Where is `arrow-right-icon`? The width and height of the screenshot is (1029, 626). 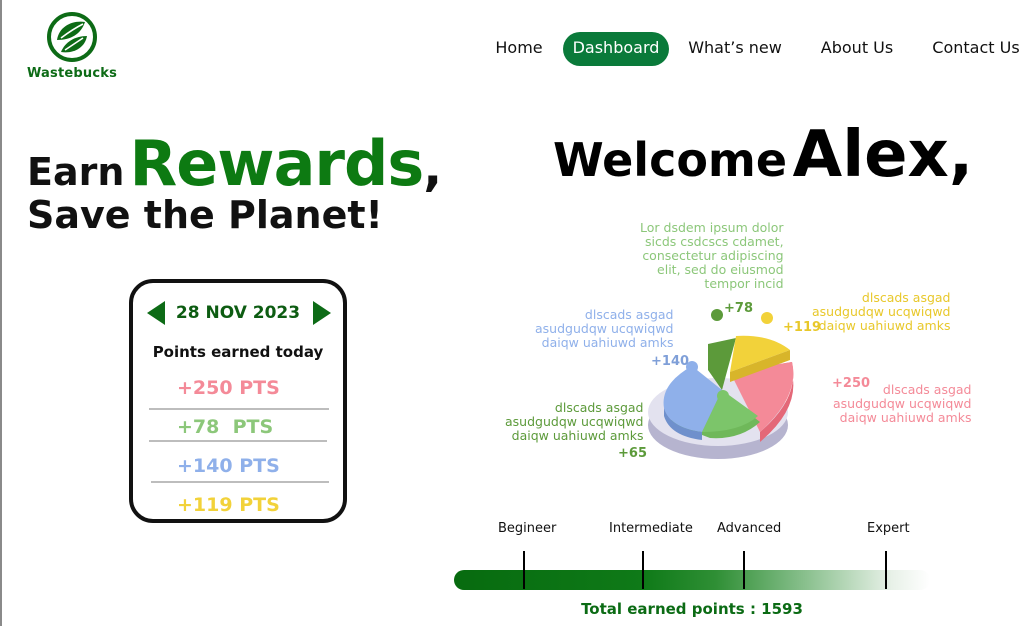
arrow-right-icon is located at coordinates (322, 313).